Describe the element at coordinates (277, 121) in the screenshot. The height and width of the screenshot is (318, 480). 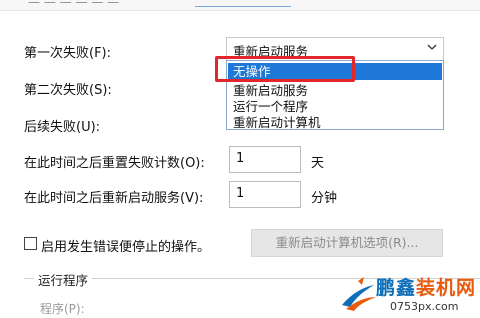
I see `option-restart-computer: 重新启动计算机` at that location.